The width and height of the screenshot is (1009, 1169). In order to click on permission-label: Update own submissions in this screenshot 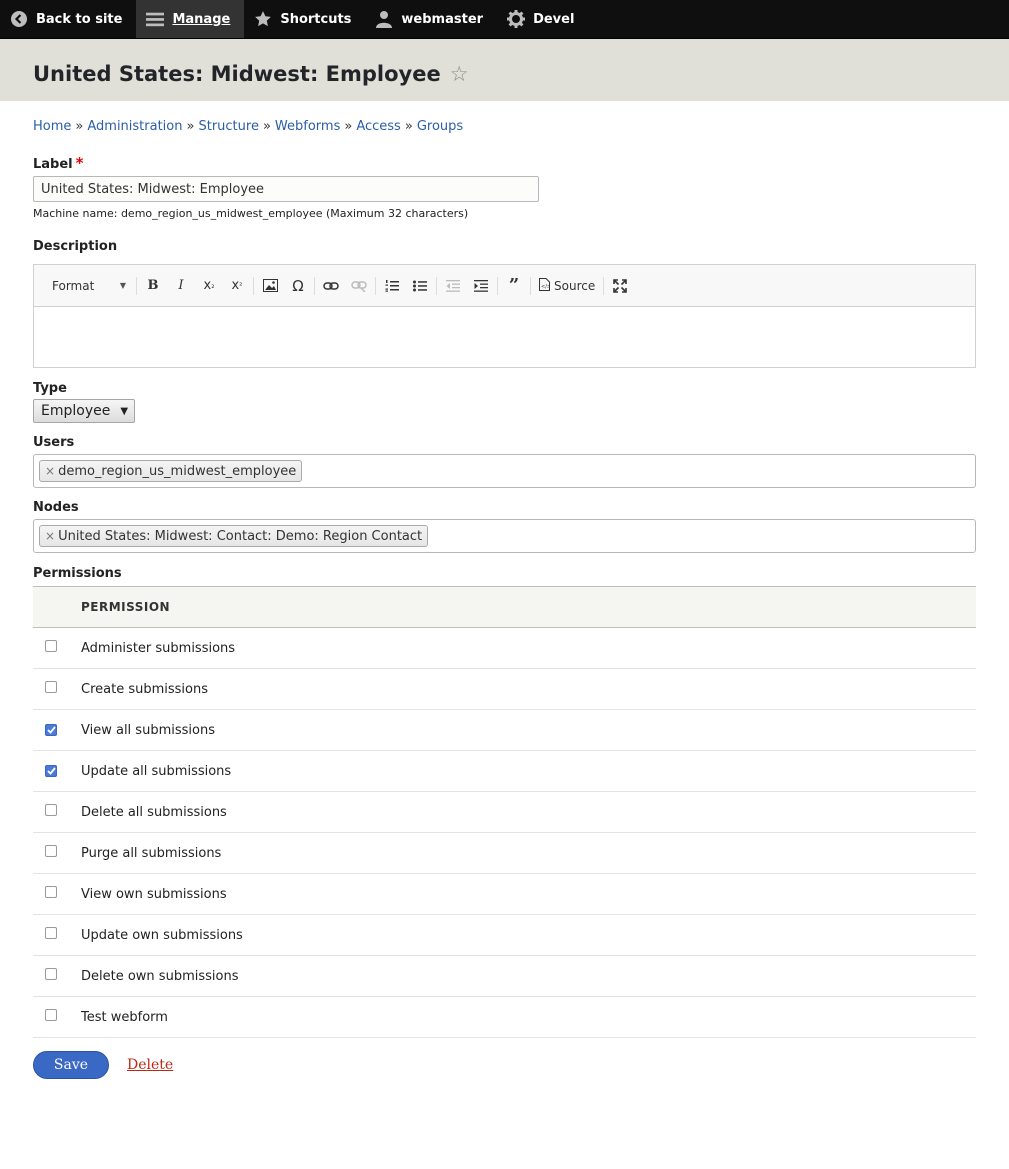, I will do `click(528, 935)`.